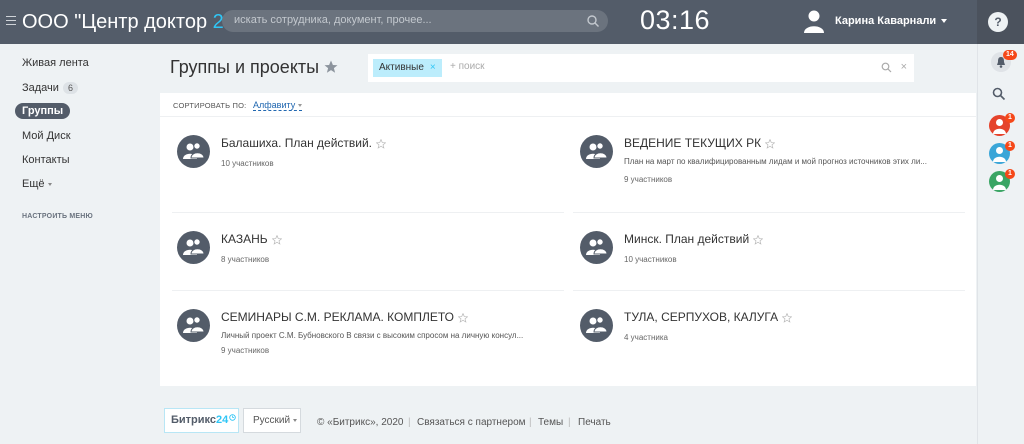 The height and width of the screenshot is (444, 1024). I want to click on filter-search-input: + поиск, so click(467, 66).